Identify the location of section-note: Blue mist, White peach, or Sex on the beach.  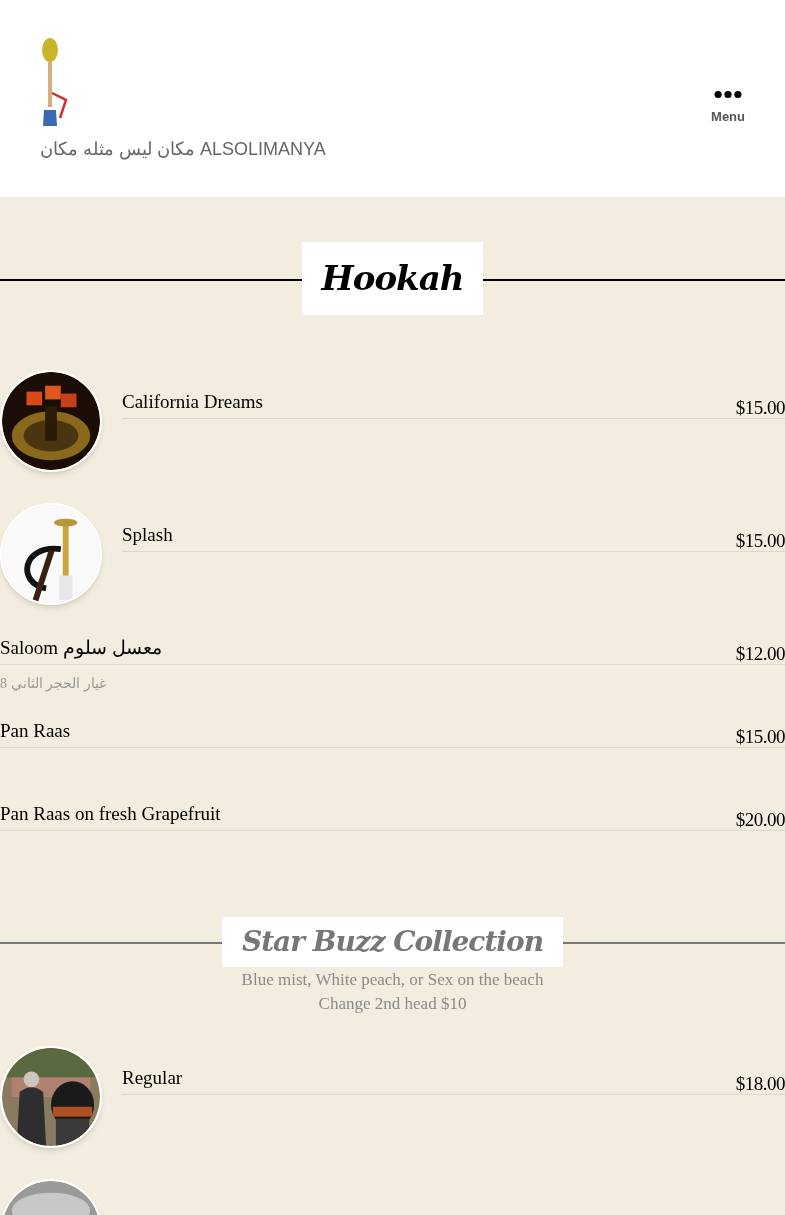
(392, 980).